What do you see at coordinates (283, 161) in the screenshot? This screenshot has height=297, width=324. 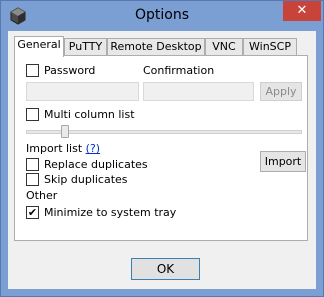 I see `import-button: Import` at bounding box center [283, 161].